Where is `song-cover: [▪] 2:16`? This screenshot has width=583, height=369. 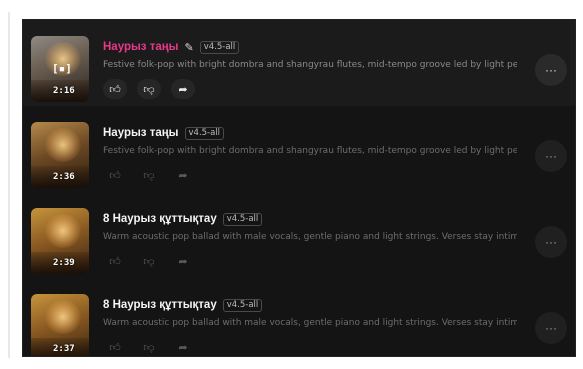 song-cover: [▪] 2:16 is located at coordinates (60, 69).